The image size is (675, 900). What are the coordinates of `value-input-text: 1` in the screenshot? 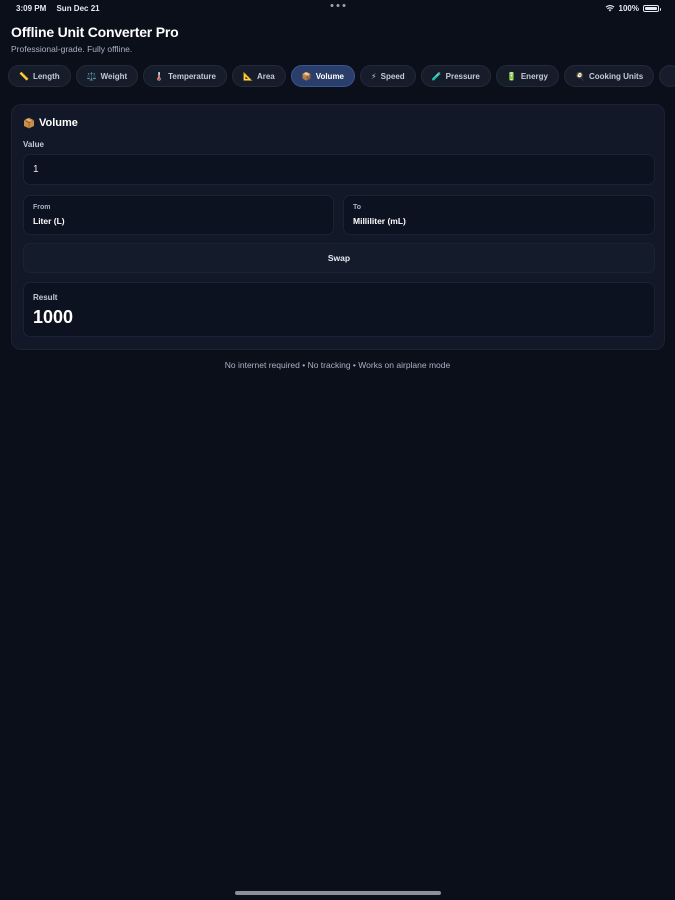 It's located at (36, 169).